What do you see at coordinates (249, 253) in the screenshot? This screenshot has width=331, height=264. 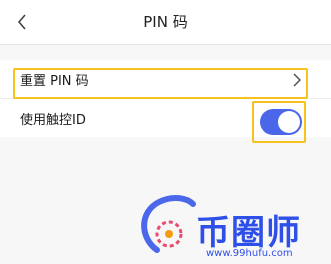 I see `watermark-url: www.99hufu.com` at bounding box center [249, 253].